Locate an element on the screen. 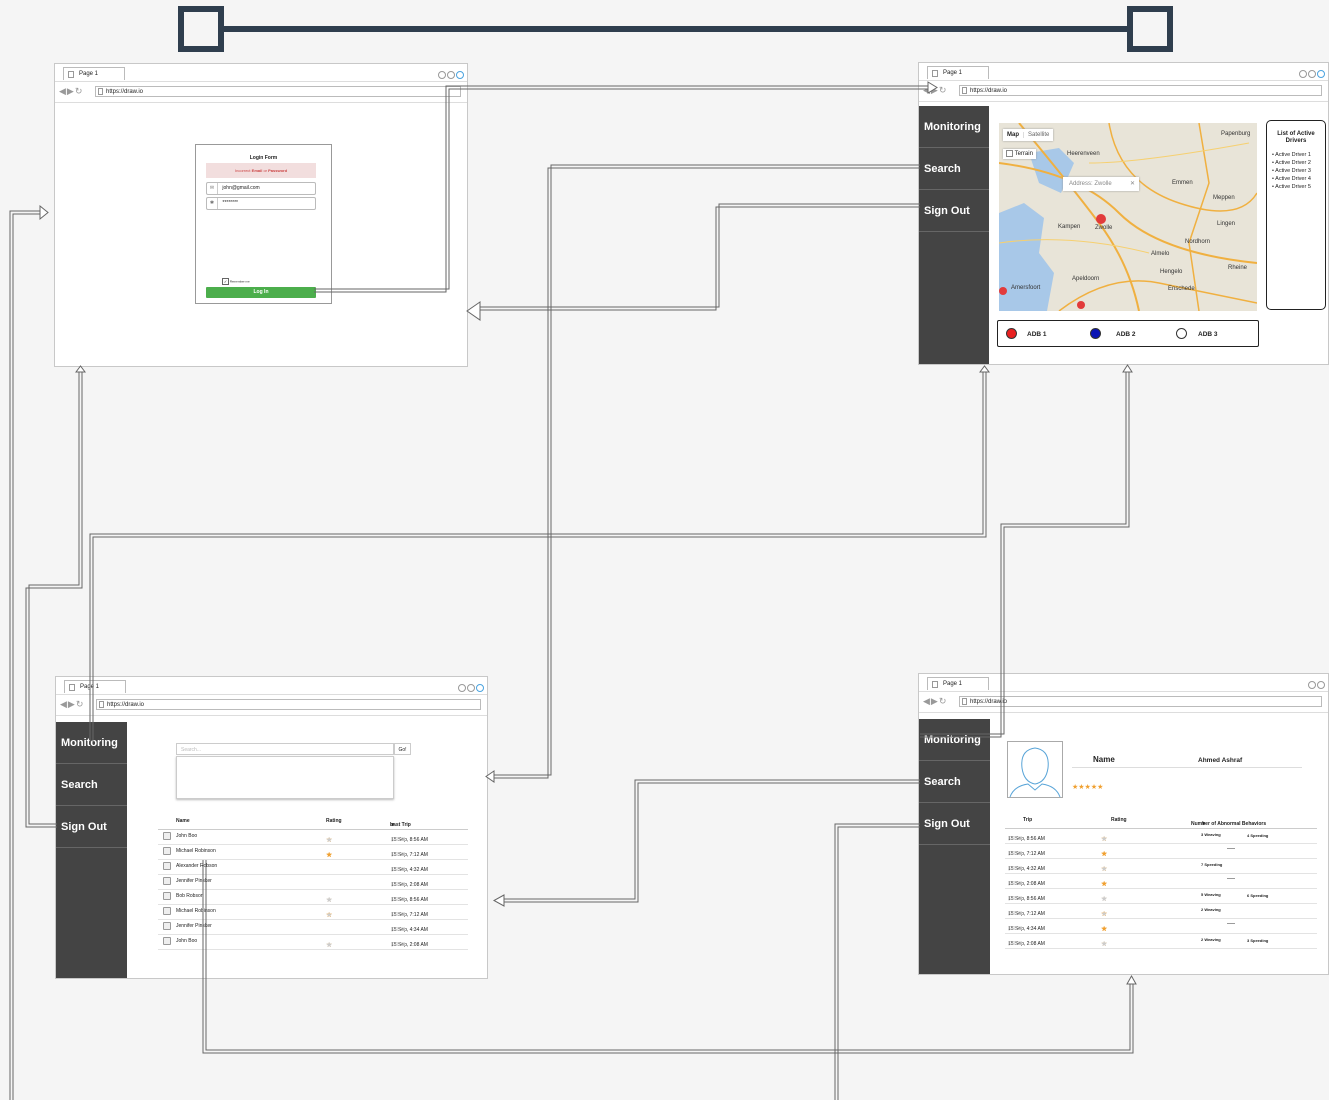 Image resolution: width=1329 pixels, height=1100 pixels. profile-rating: ★★★★★ is located at coordinates (1088, 787).